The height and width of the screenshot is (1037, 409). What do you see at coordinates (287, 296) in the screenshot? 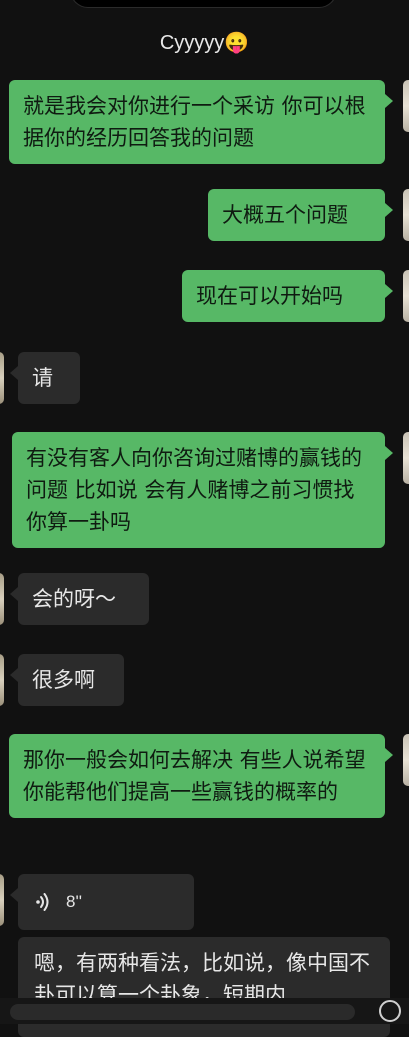
I see `message-bubble-sent: 现在可以开始吗` at bounding box center [287, 296].